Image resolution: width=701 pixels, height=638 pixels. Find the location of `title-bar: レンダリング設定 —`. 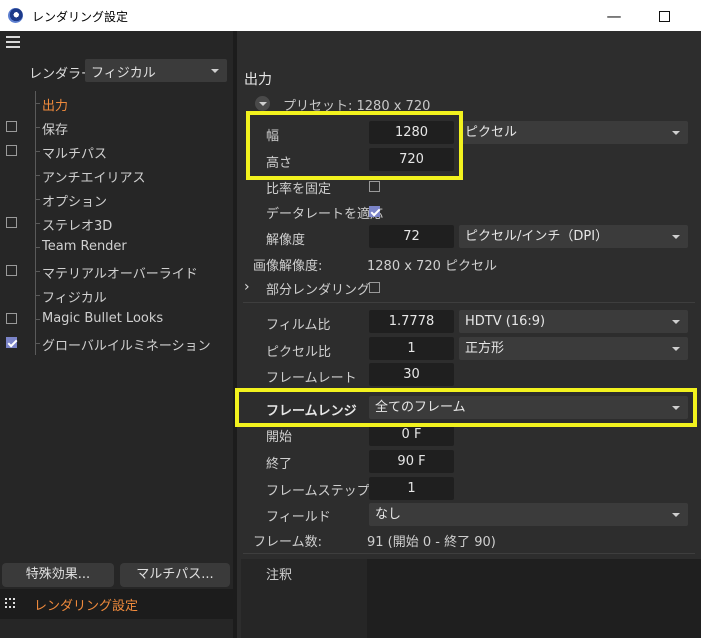

title-bar: レンダリング設定 — is located at coordinates (350, 15).